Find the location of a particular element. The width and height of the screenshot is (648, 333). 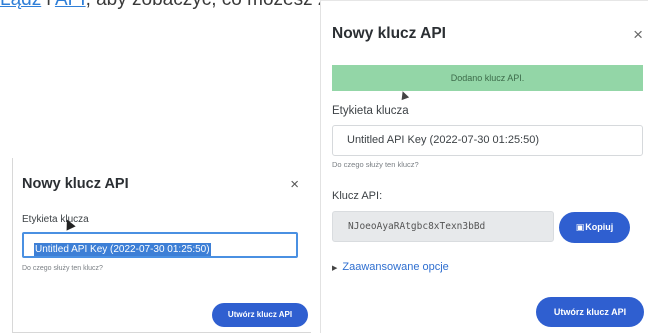

mouse-cursor-icon is located at coordinates (404, 95).